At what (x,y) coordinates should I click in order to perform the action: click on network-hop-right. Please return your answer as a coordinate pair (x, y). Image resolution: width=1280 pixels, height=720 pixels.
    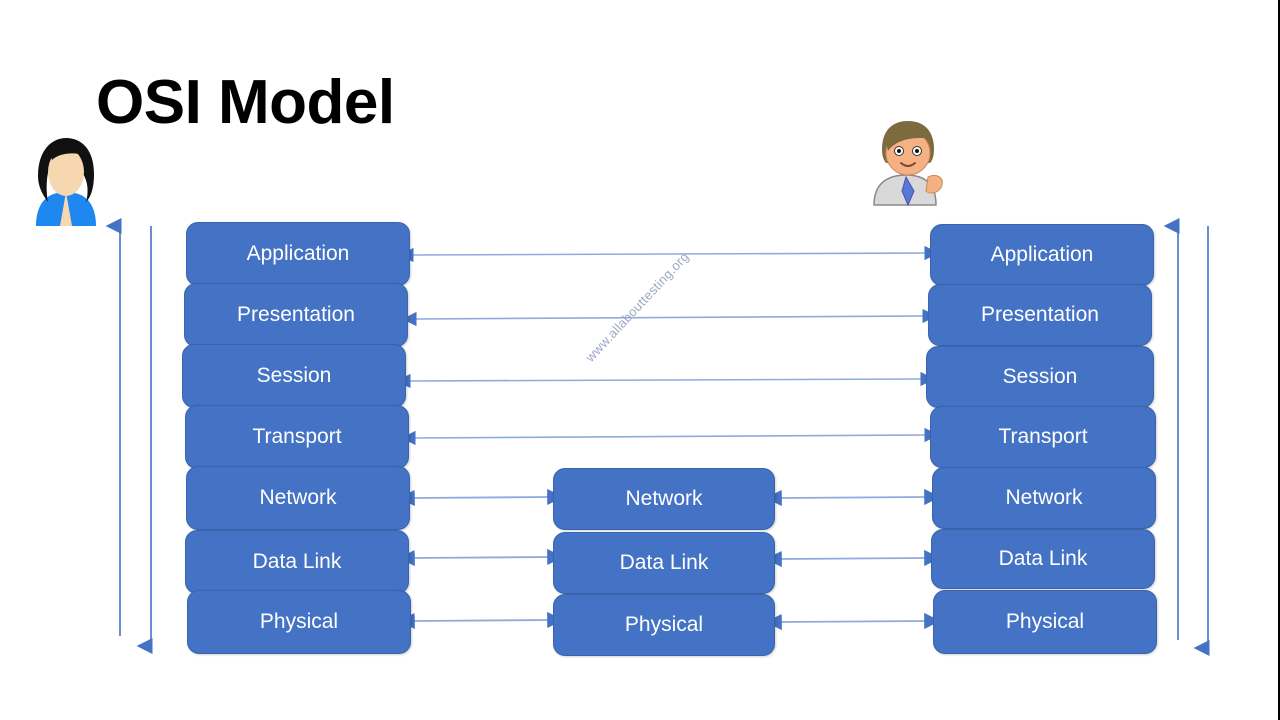
    Looking at the image, I should click on (853, 497).